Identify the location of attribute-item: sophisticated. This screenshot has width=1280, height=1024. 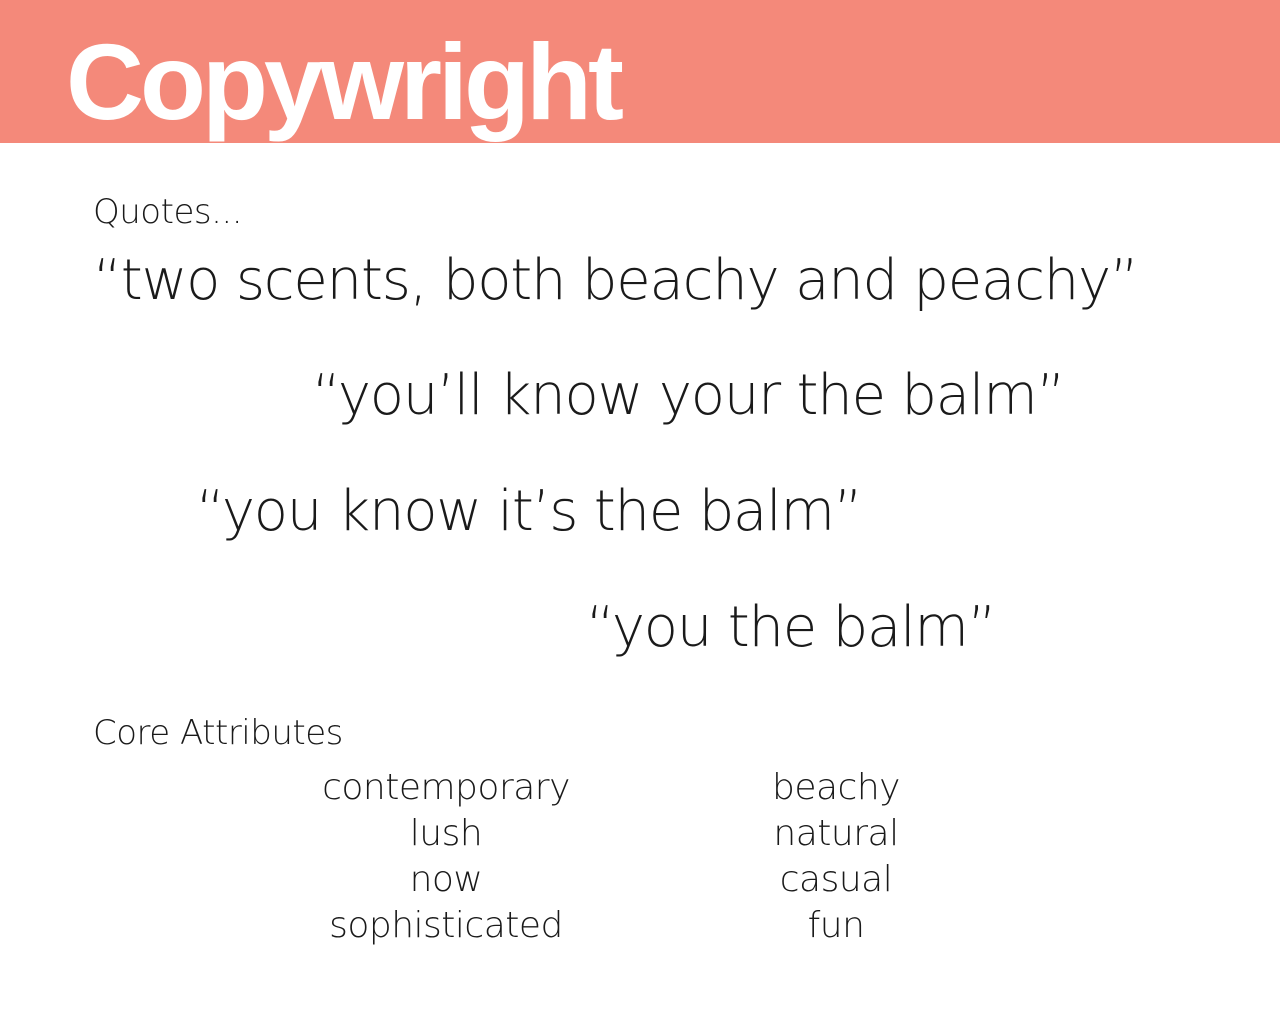
(446, 925).